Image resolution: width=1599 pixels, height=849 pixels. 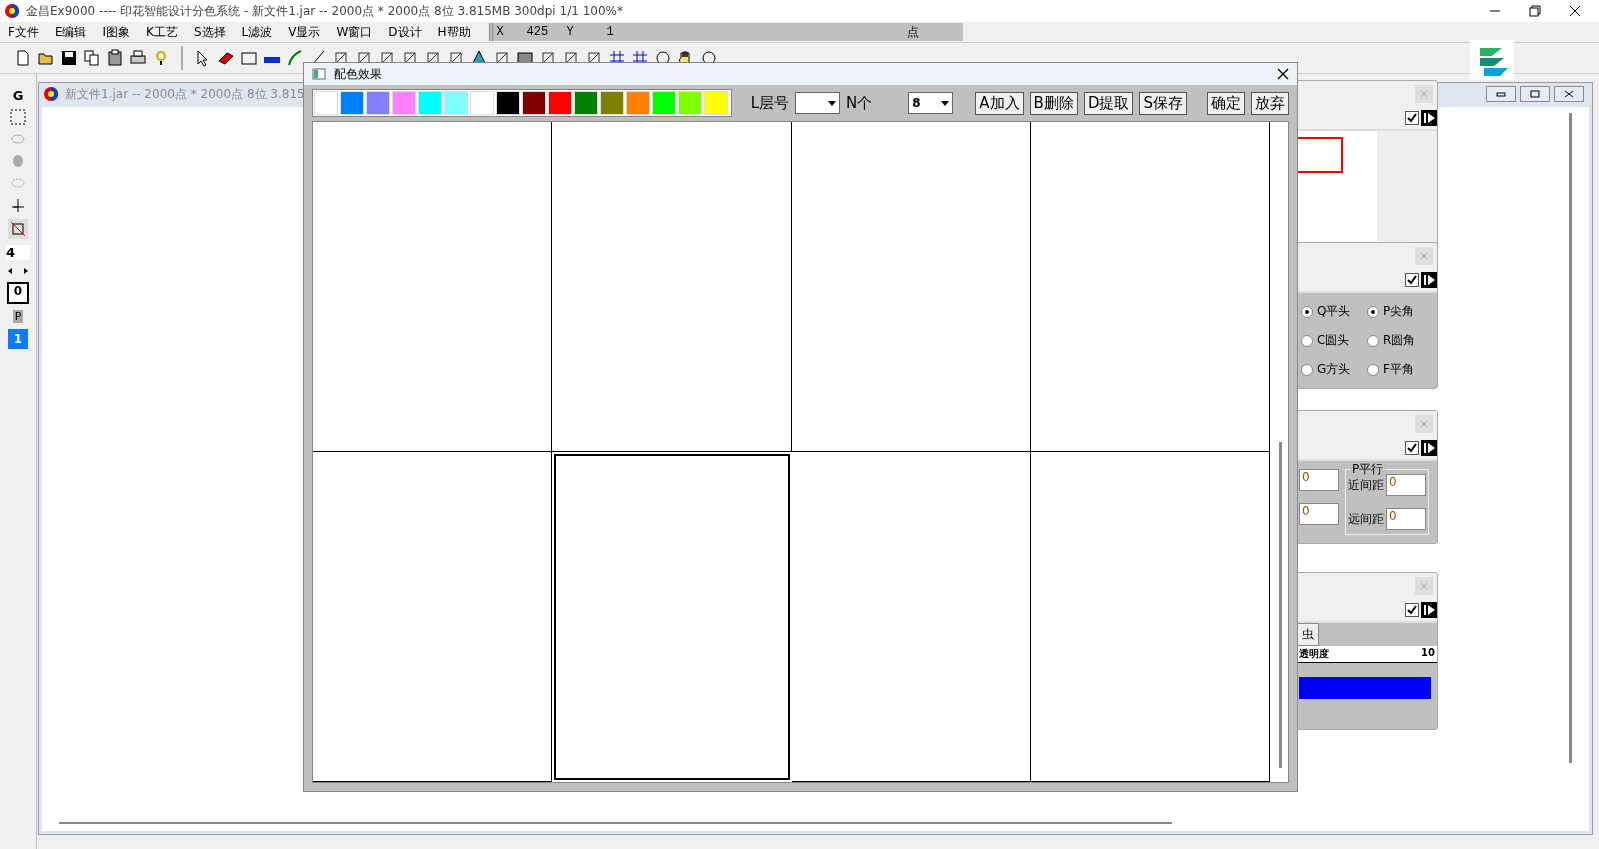 I want to click on menu-item: L滤波, so click(x=257, y=32).